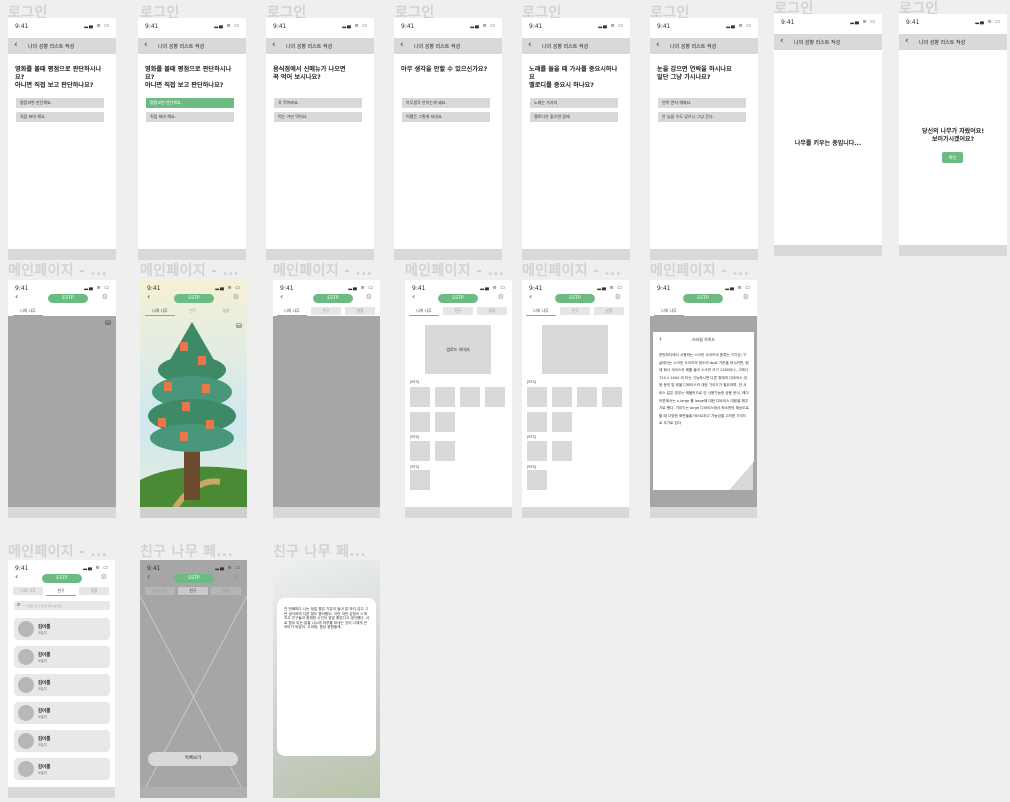 The width and height of the screenshot is (1010, 802). I want to click on upload-image-placeholder: 업로드 이미지, so click(458, 349).